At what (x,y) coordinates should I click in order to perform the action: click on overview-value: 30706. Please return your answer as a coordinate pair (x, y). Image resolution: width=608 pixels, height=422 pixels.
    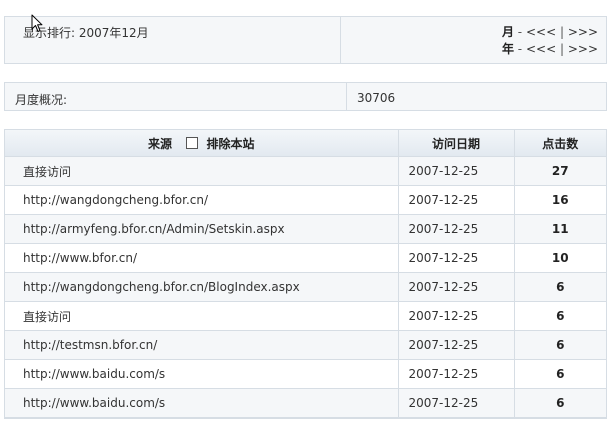
    Looking at the image, I should click on (376, 98).